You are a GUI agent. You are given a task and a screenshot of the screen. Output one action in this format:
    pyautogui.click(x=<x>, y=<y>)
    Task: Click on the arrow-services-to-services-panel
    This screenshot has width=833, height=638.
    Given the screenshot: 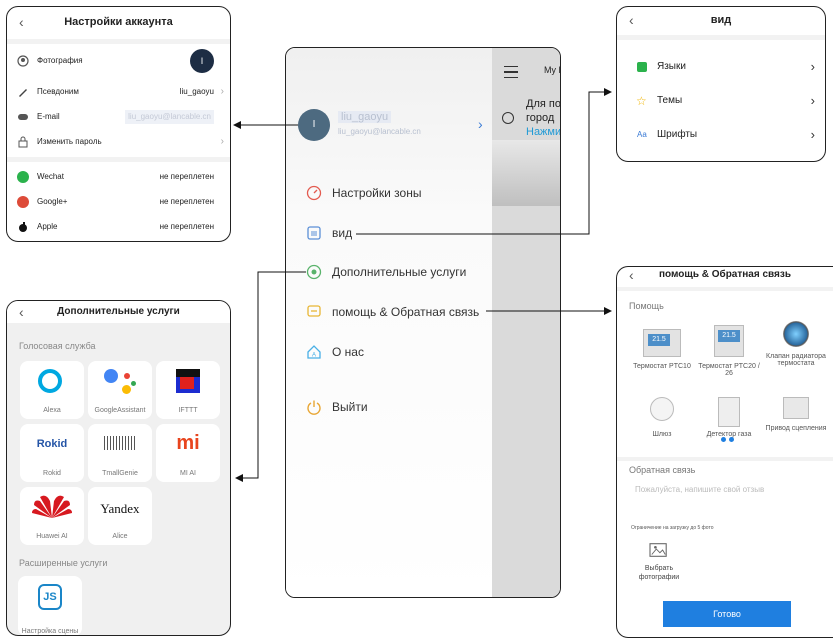 What is the action you would take?
    pyautogui.click(x=270, y=376)
    